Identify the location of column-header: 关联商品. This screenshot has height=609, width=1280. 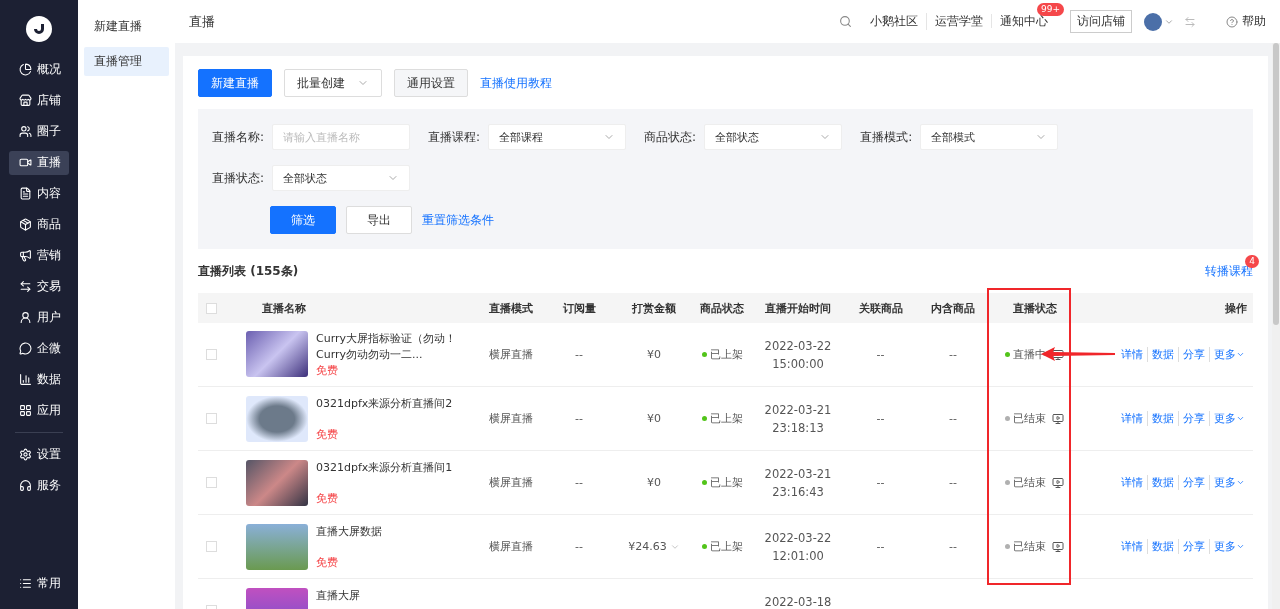
(880, 308).